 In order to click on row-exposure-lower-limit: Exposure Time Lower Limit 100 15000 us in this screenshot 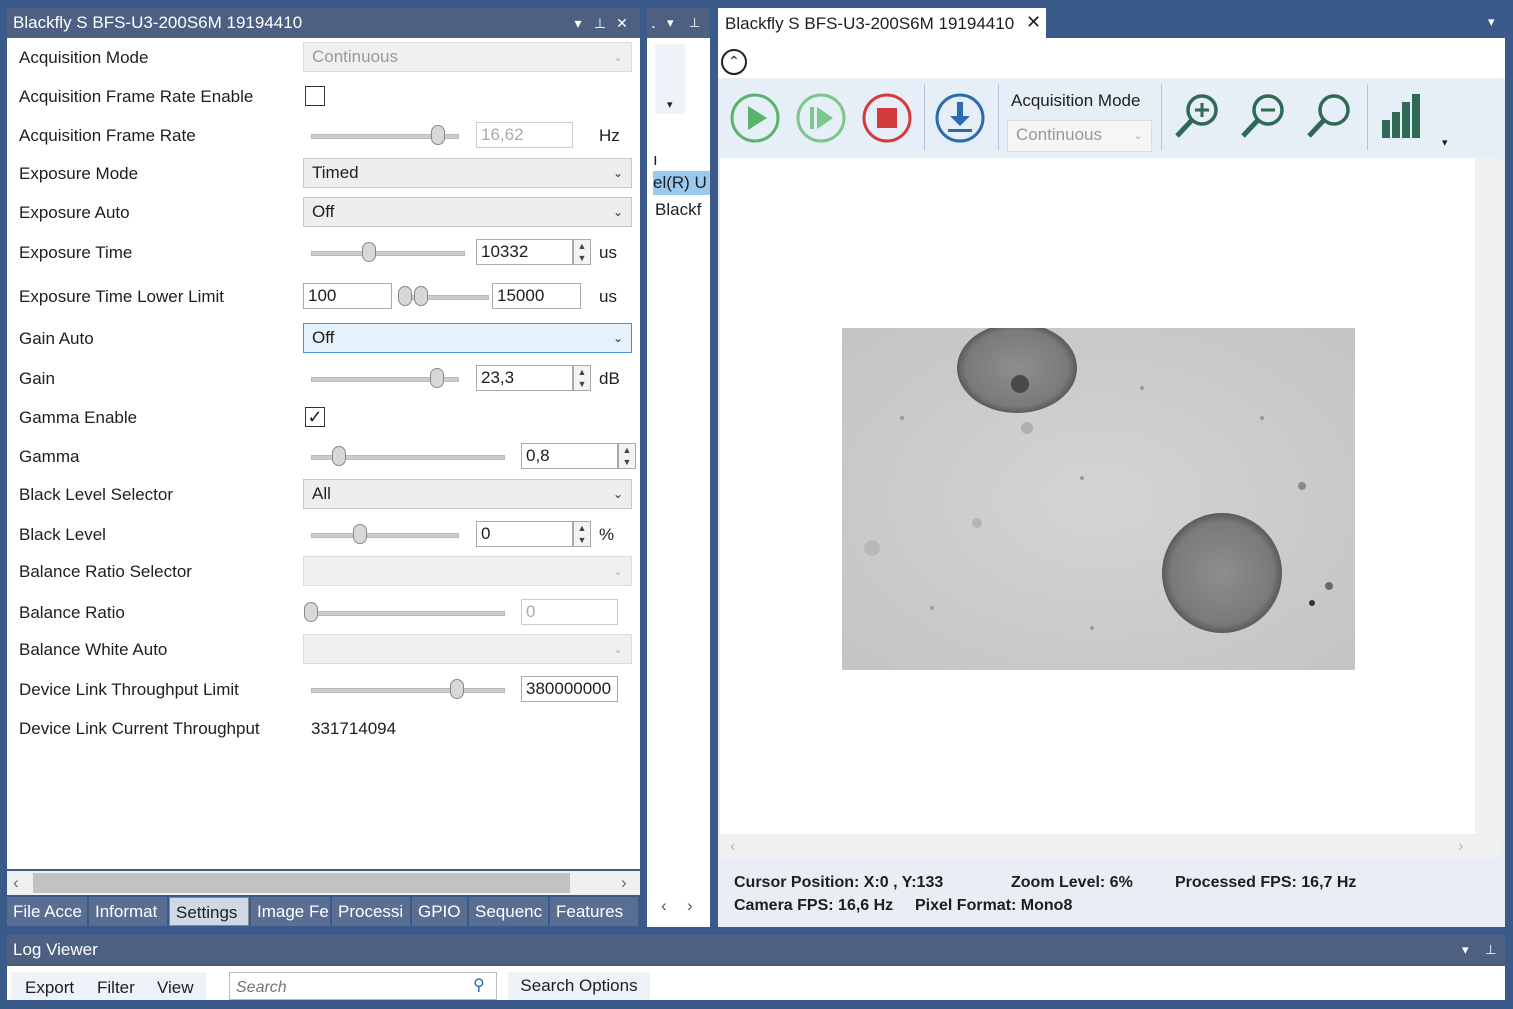, I will do `click(323, 296)`.